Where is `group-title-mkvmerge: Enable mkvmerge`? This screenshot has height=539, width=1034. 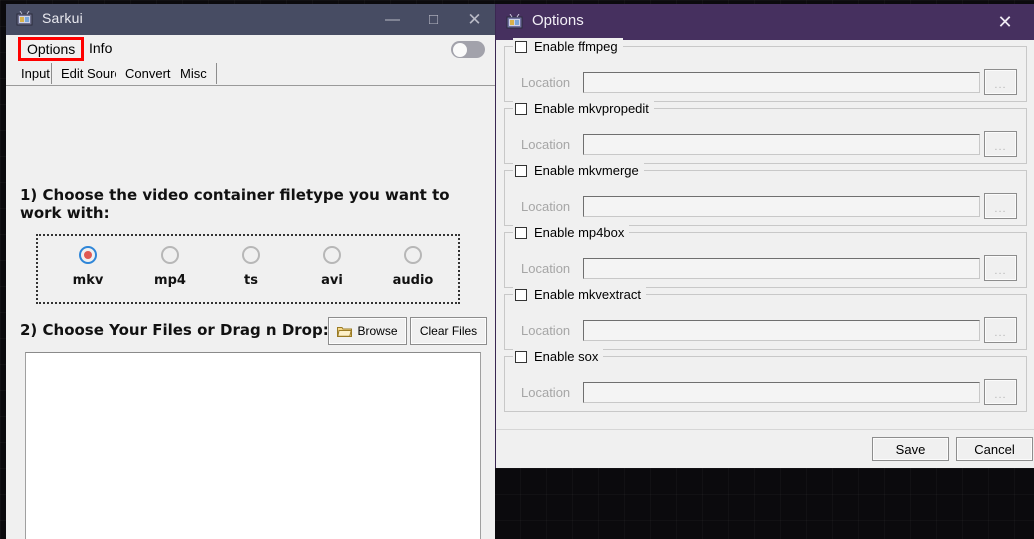
group-title-mkvmerge: Enable mkvmerge is located at coordinates (586, 170).